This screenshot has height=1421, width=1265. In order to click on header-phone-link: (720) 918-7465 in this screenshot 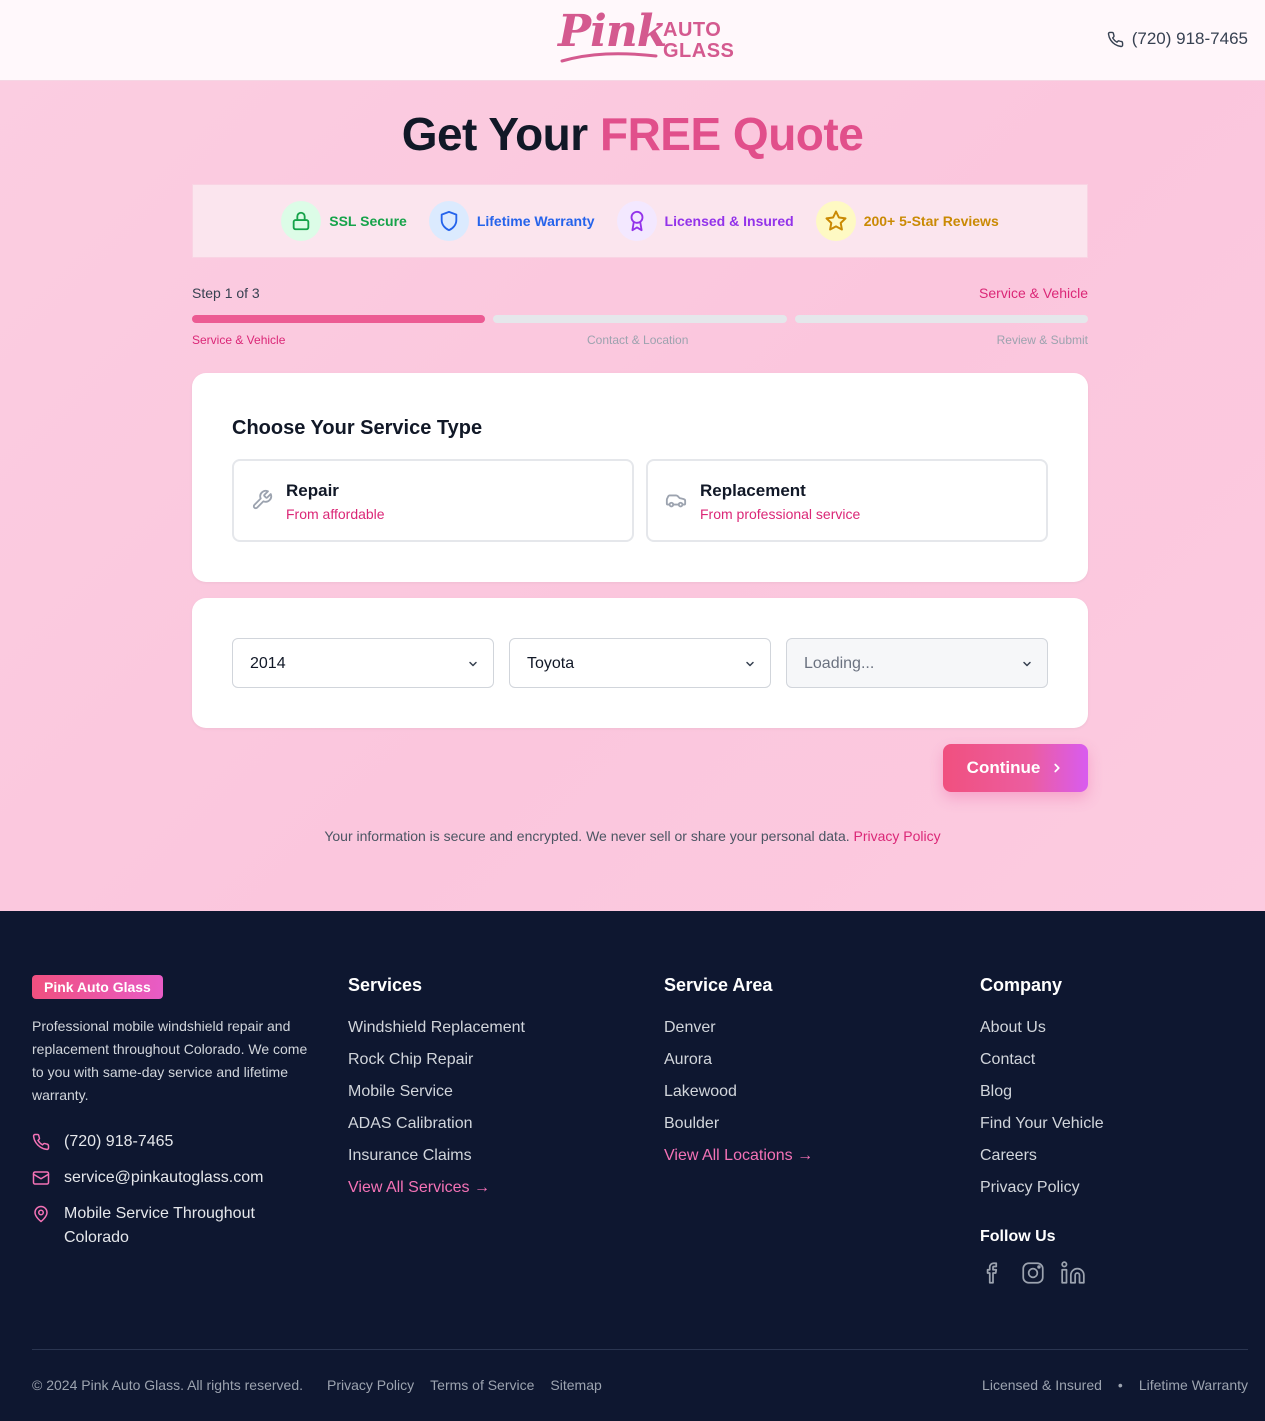, I will do `click(1177, 39)`.